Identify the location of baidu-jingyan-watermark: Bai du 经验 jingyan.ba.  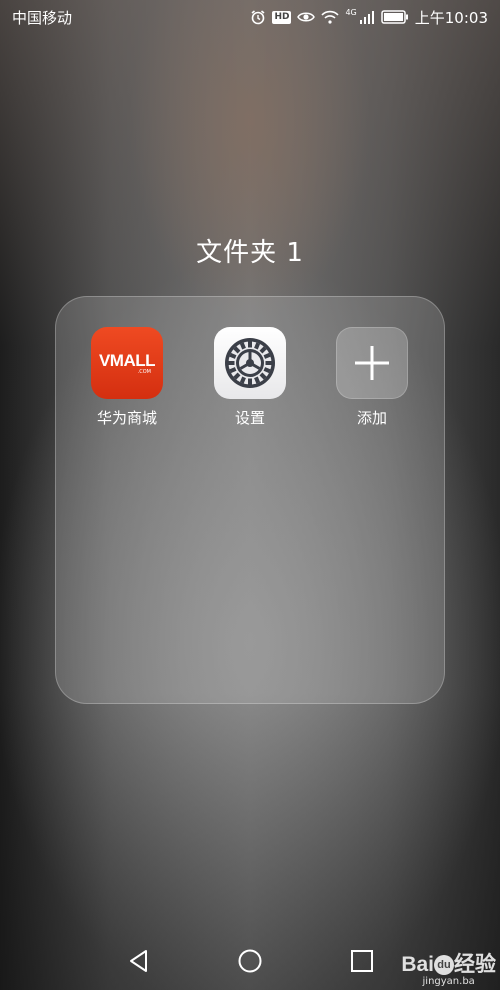
(448, 971).